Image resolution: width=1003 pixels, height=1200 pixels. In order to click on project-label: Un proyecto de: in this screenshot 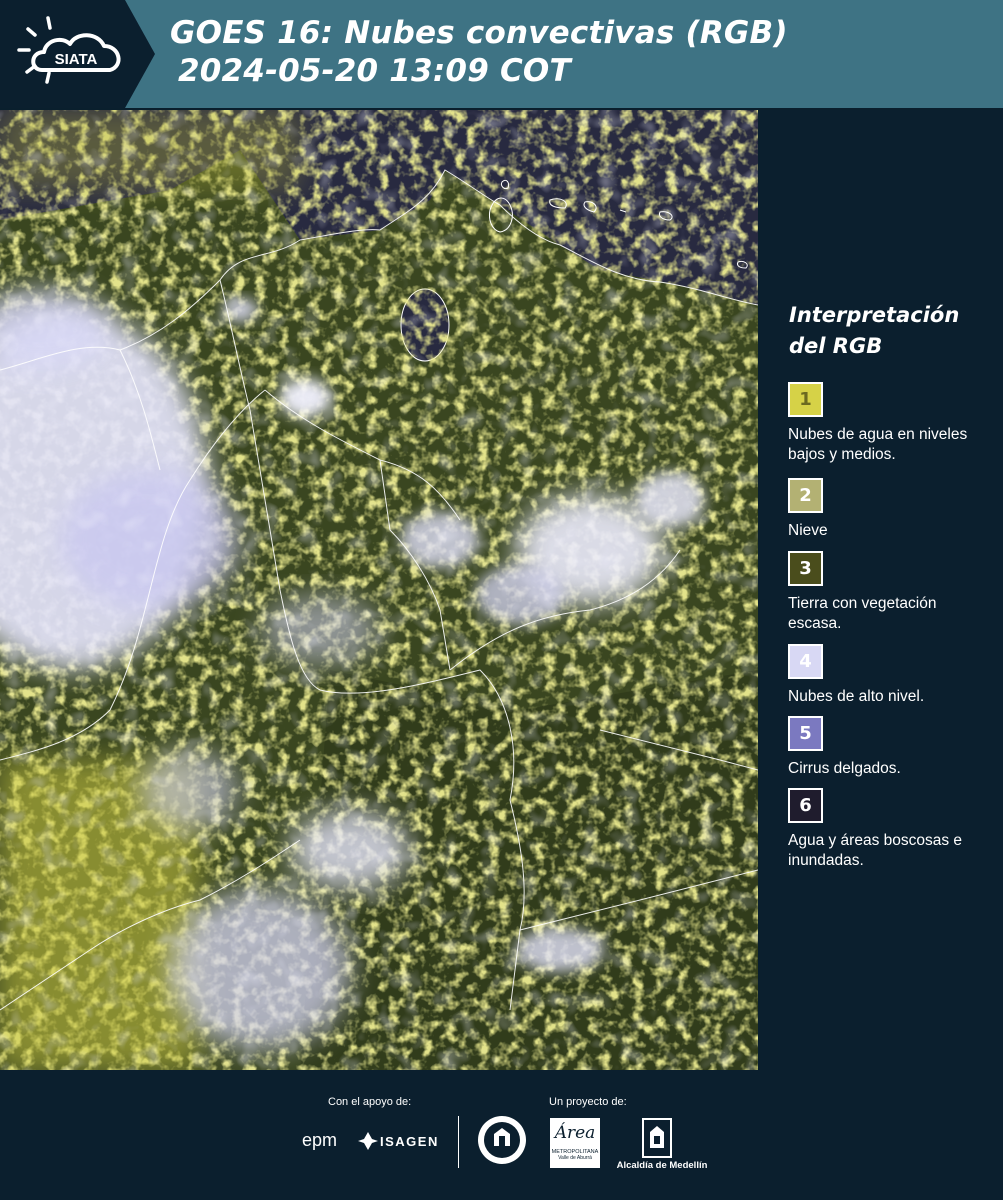, I will do `click(588, 1102)`.